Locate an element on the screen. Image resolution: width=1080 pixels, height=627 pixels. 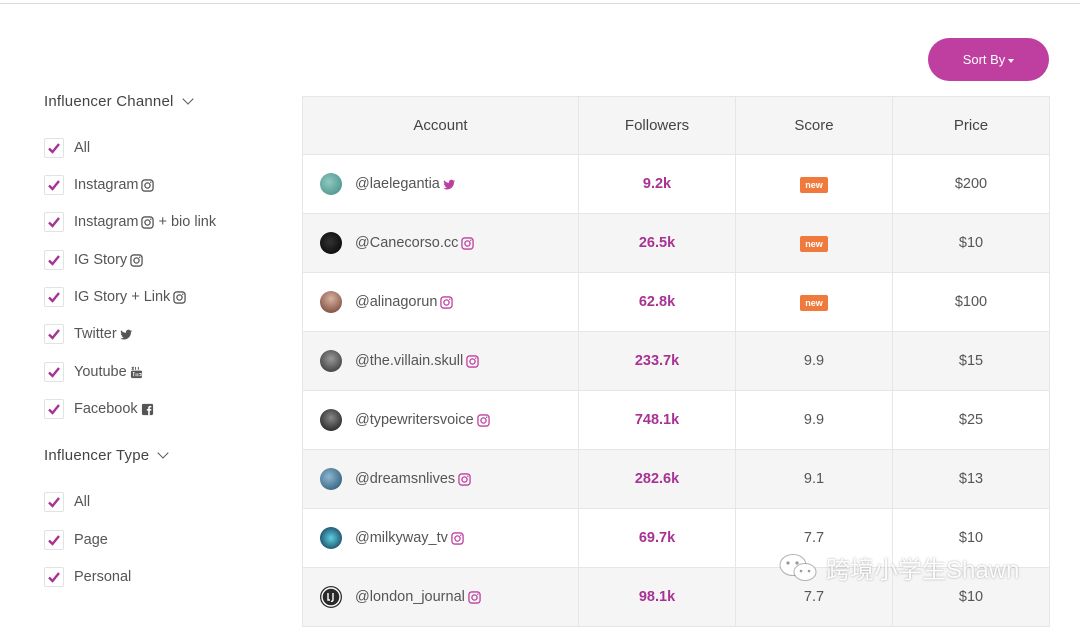
account-cell: @alinagorun is located at coordinates (440, 302).